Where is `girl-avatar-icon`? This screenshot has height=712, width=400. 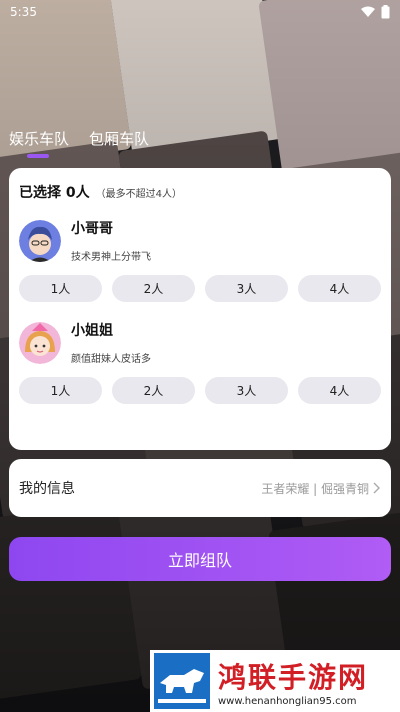
girl-avatar-icon is located at coordinates (40, 342).